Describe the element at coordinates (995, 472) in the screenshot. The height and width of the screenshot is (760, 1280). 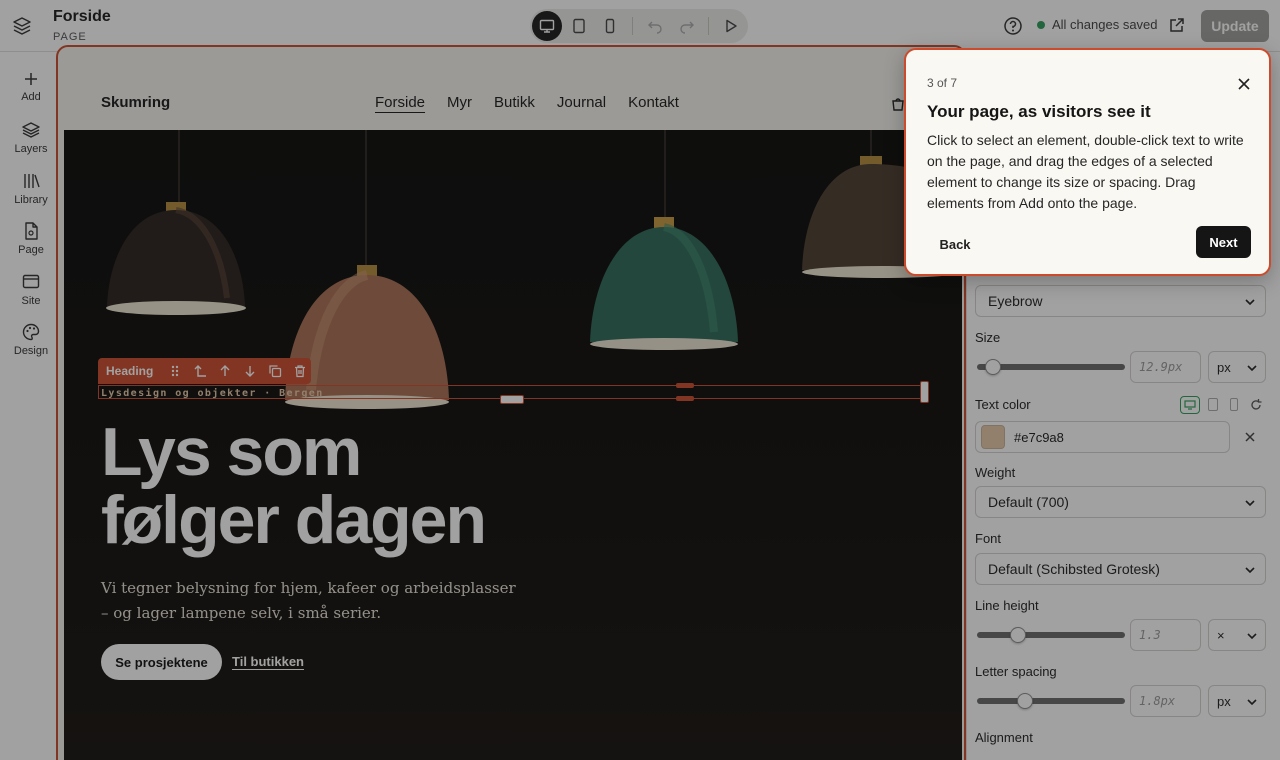
I see `weight-label: Weight` at that location.